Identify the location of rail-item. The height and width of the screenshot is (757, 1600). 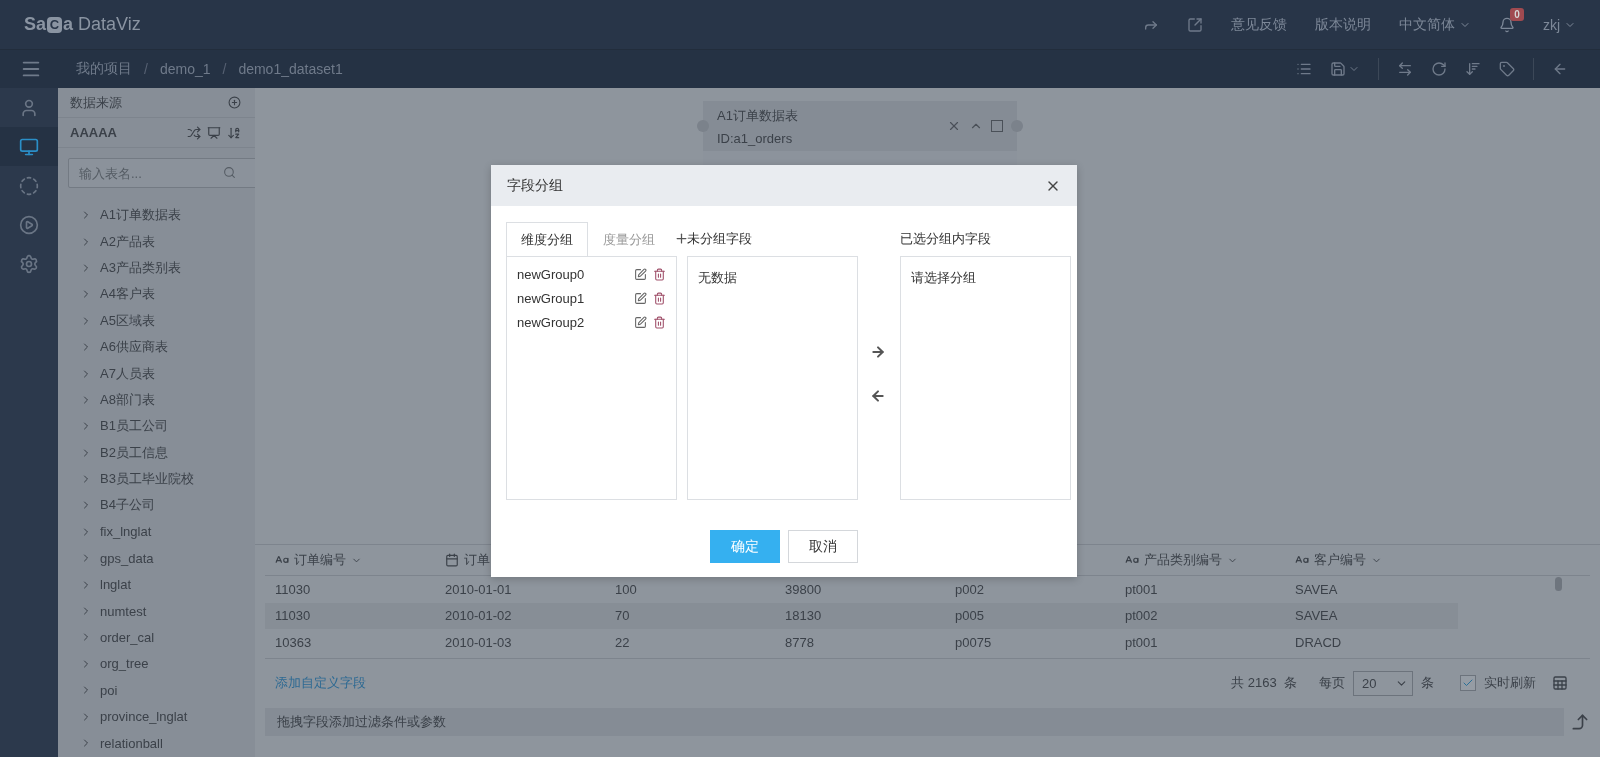
(29, 146).